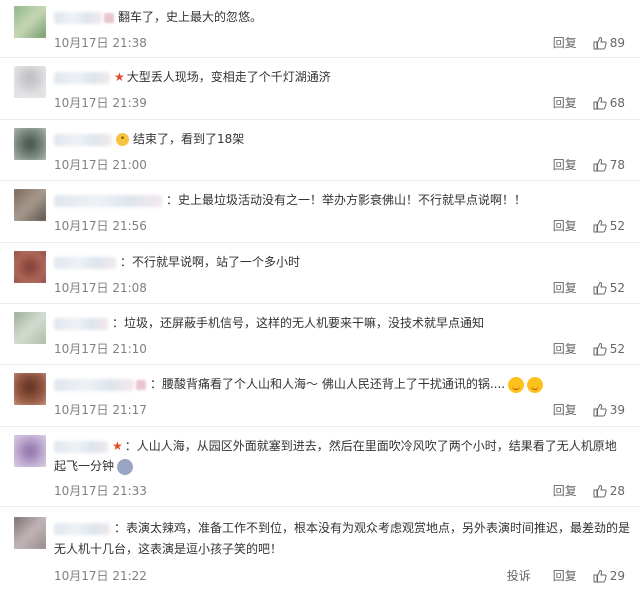  Describe the element at coordinates (582, 164) in the screenshot. I see `comment-actions: 回复 78` at that location.